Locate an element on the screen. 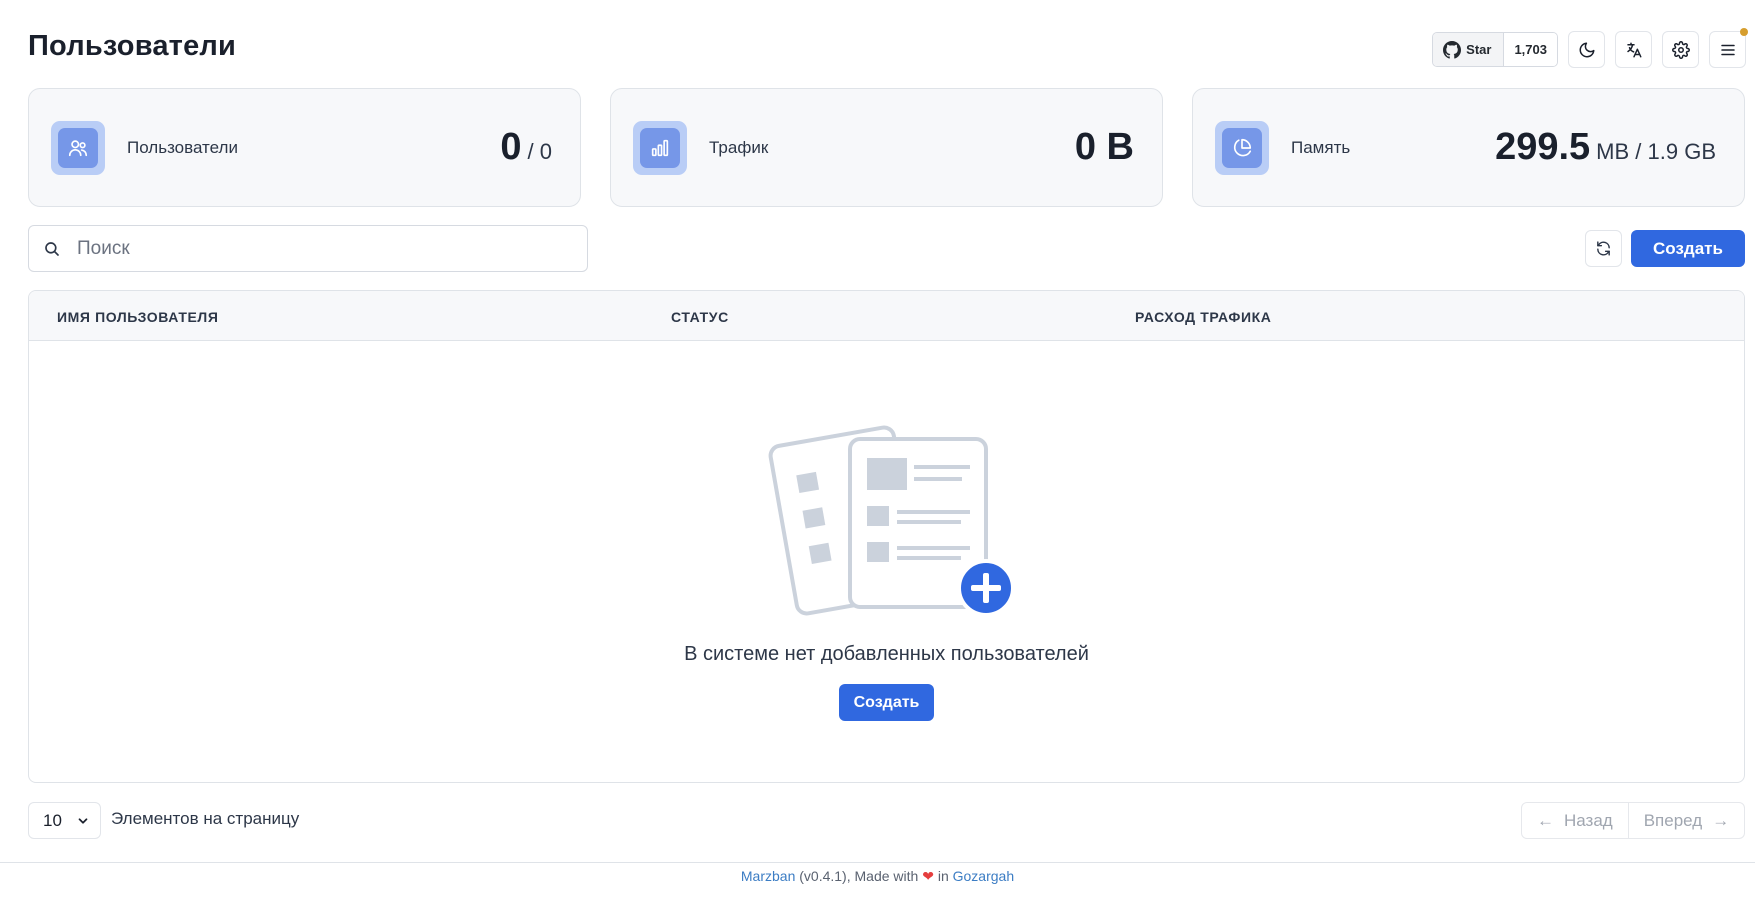 The image size is (1755, 914). users-icon-tile is located at coordinates (78, 147).